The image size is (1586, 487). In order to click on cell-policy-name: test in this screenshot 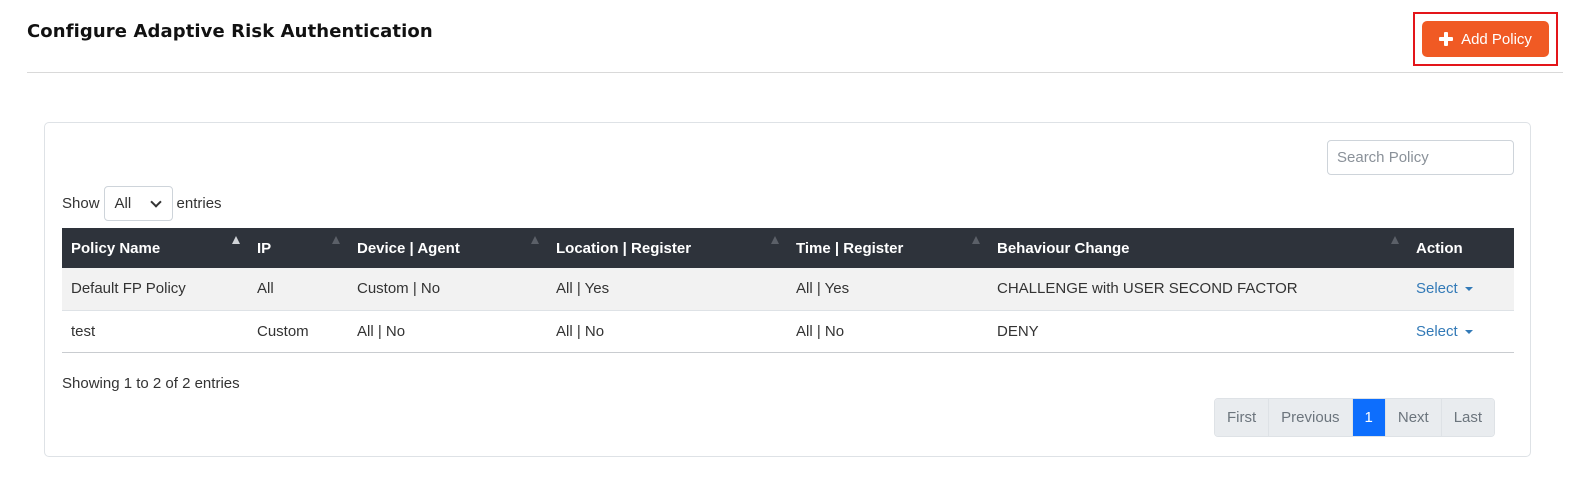, I will do `click(155, 331)`.